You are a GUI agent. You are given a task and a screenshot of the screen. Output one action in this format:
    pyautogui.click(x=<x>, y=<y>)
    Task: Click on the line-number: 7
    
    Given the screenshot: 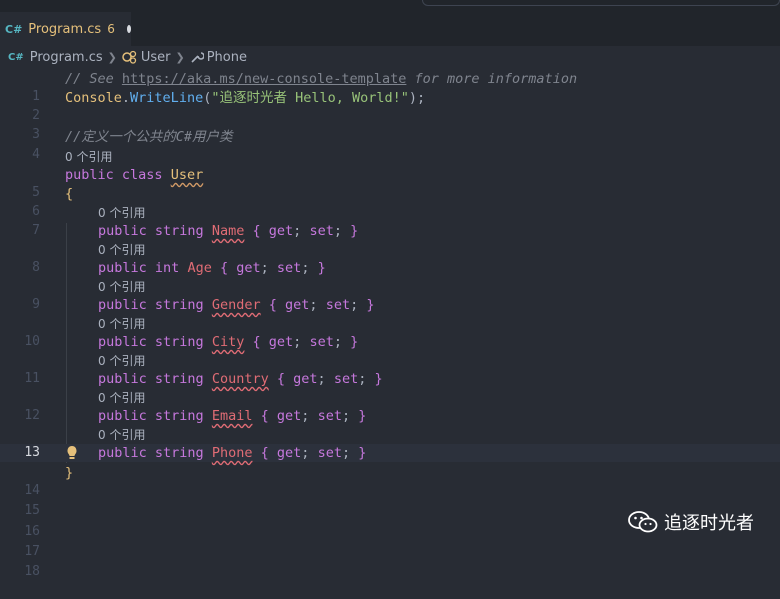 What is the action you would take?
    pyautogui.click(x=36, y=230)
    